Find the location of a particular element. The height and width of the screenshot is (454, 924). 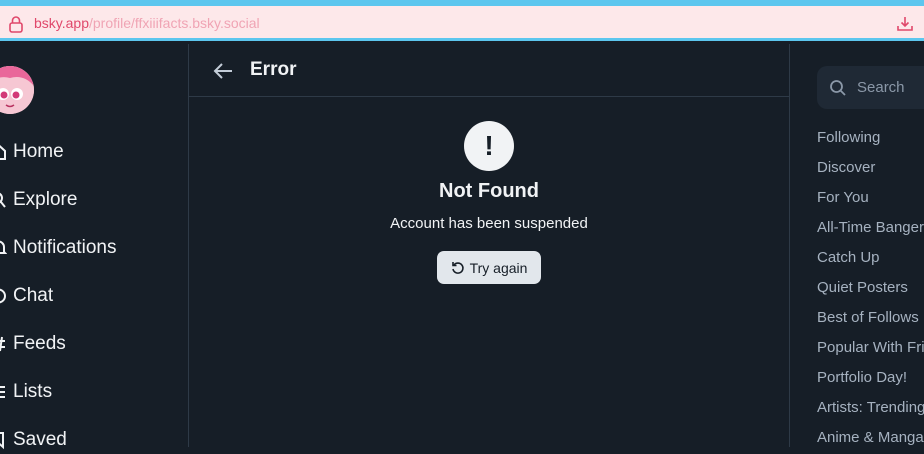

sidebar-item-label: Lists is located at coordinates (33, 391).